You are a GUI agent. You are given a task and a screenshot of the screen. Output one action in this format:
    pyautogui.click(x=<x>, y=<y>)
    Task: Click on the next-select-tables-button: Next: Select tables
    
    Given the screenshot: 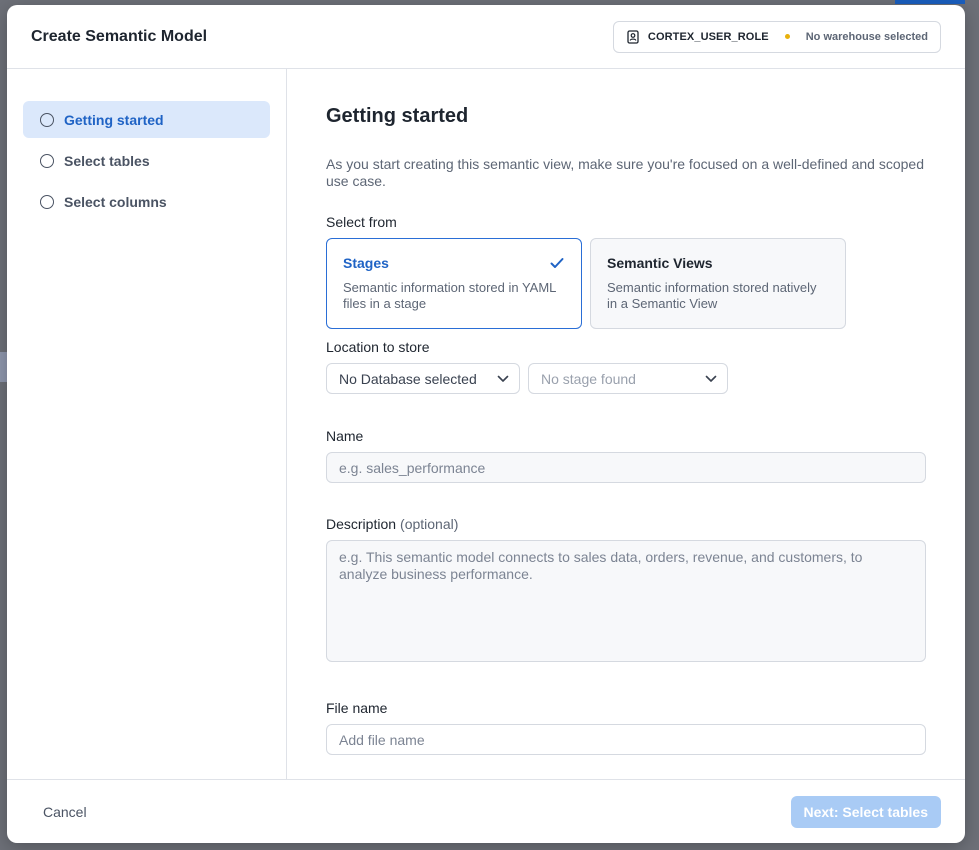 What is the action you would take?
    pyautogui.click(x=865, y=811)
    